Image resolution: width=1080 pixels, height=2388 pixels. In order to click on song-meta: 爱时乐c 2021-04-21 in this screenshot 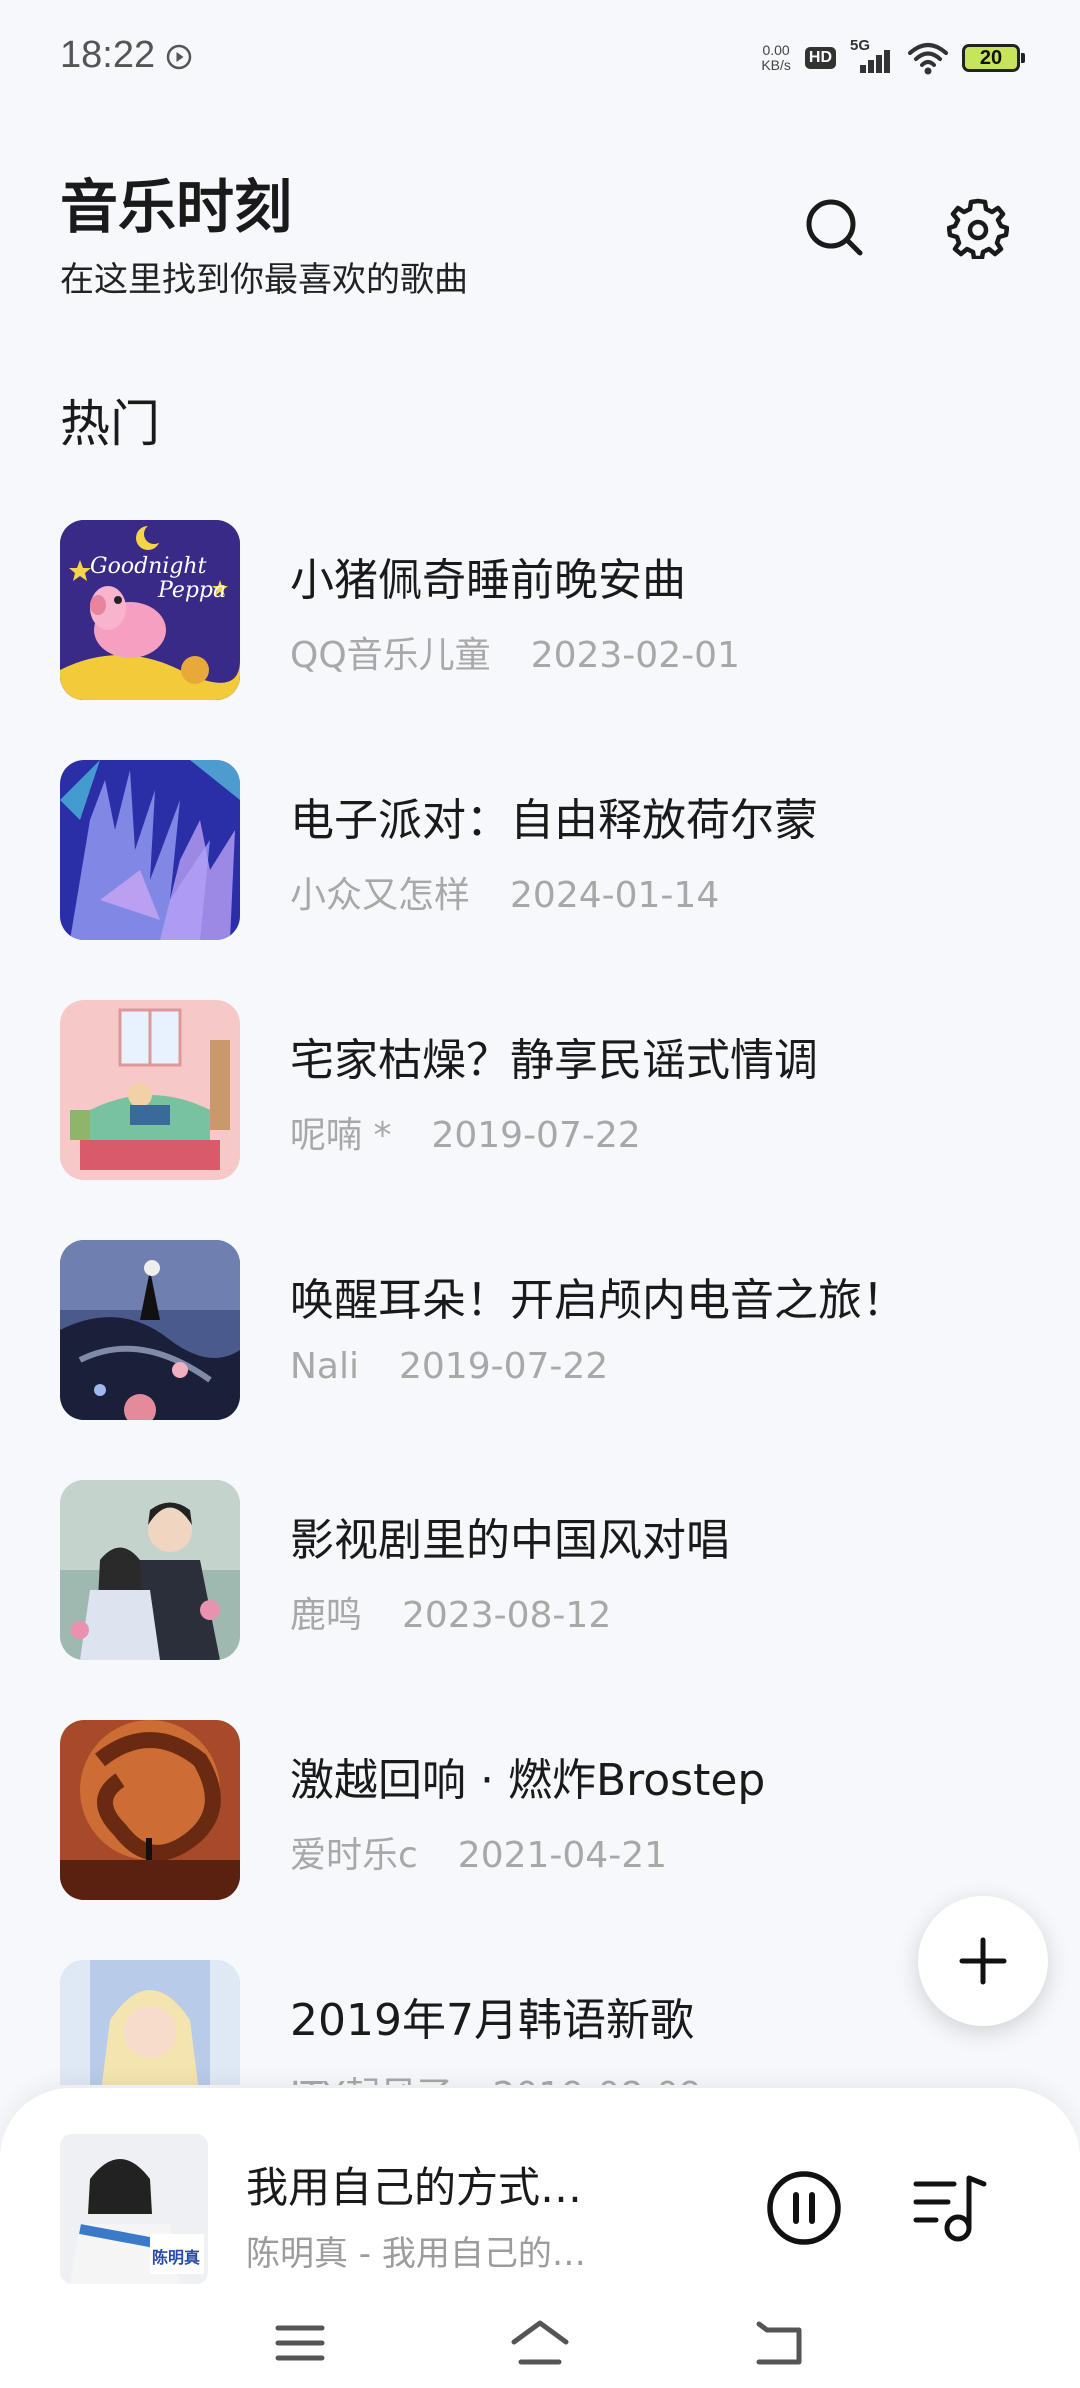, I will do `click(478, 1852)`.